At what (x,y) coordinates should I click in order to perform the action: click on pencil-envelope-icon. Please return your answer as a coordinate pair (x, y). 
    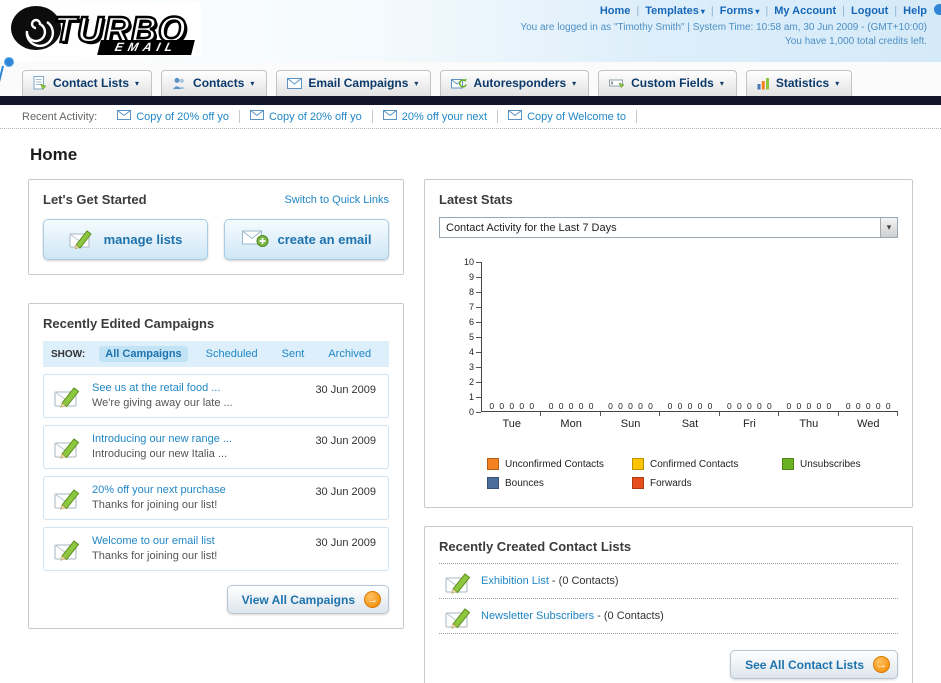
    Looking at the image, I should click on (82, 239).